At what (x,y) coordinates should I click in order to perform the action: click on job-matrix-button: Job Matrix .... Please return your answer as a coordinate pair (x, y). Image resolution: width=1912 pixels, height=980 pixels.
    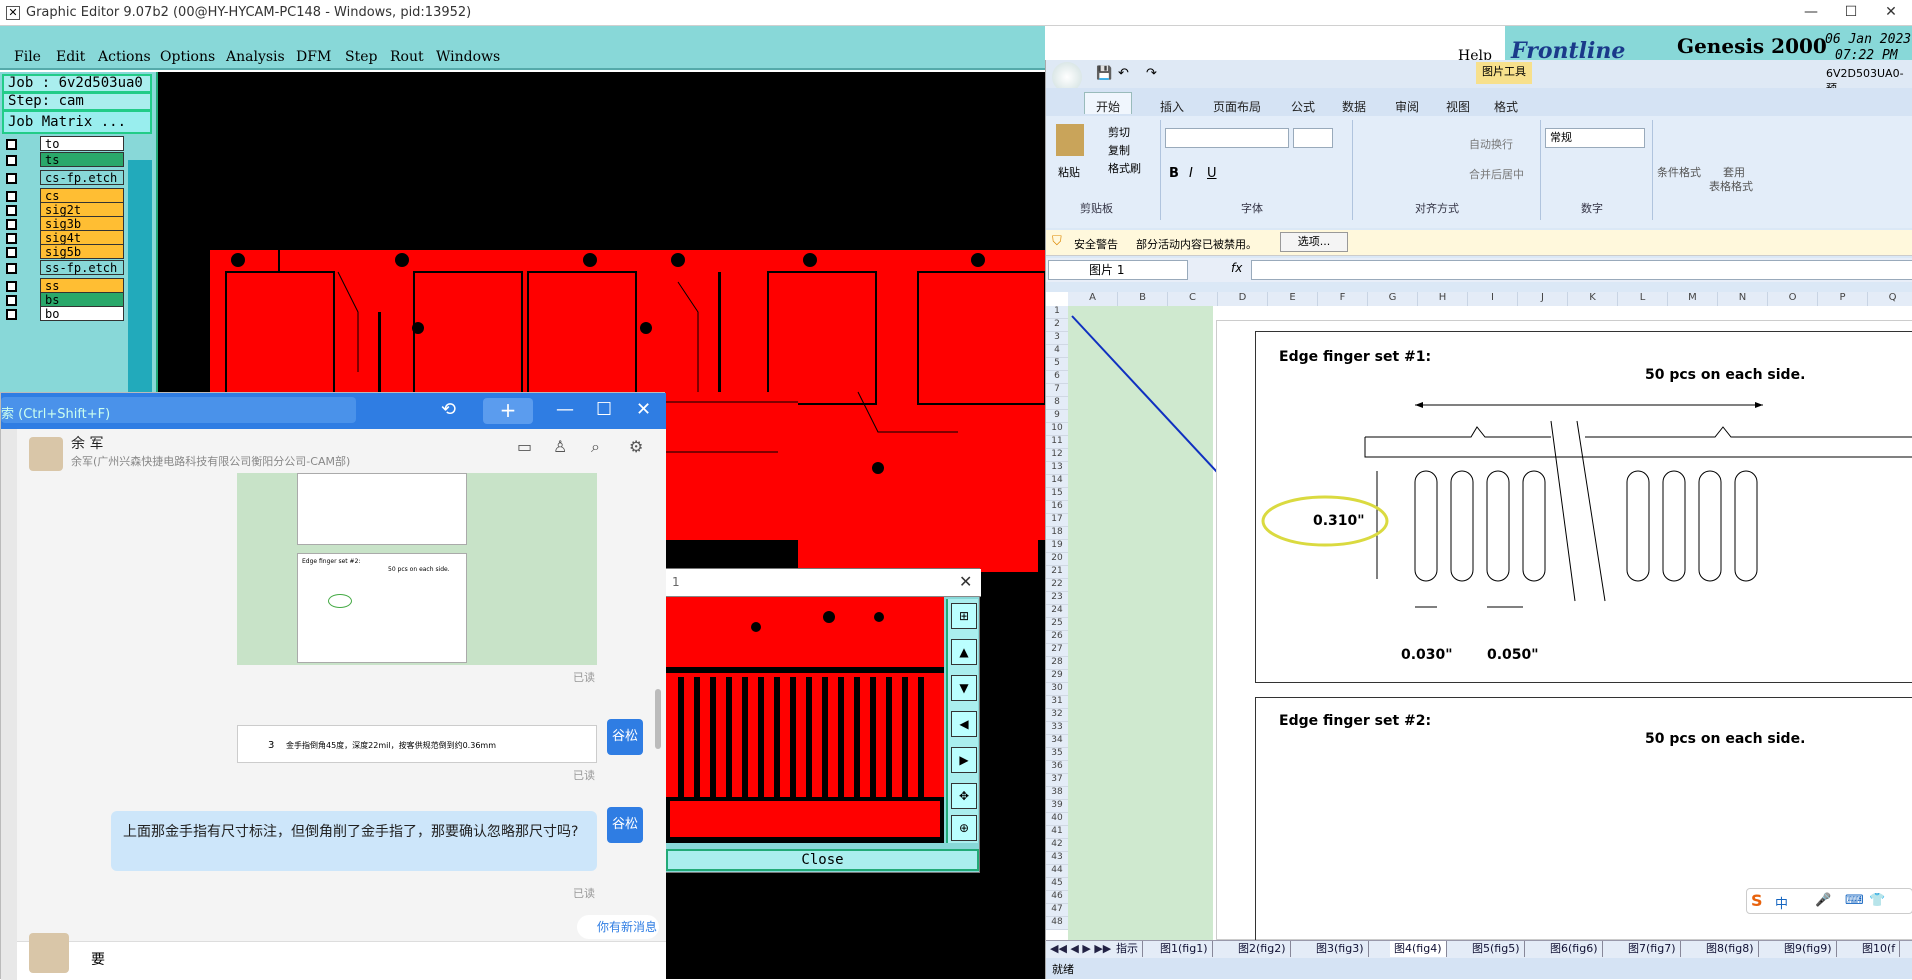
    Looking at the image, I should click on (77, 122).